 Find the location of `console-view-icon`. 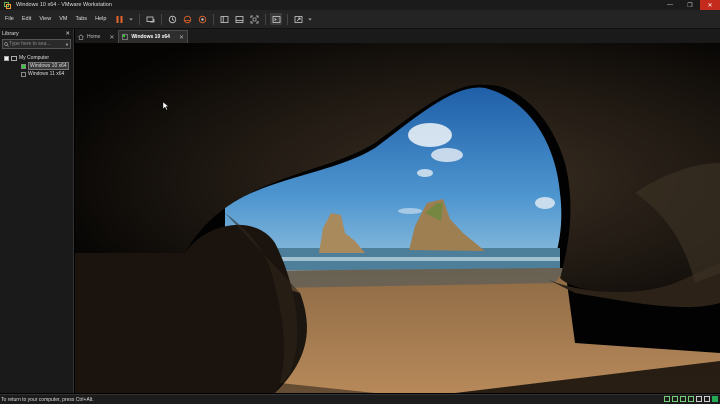

console-view-icon is located at coordinates (276, 19).